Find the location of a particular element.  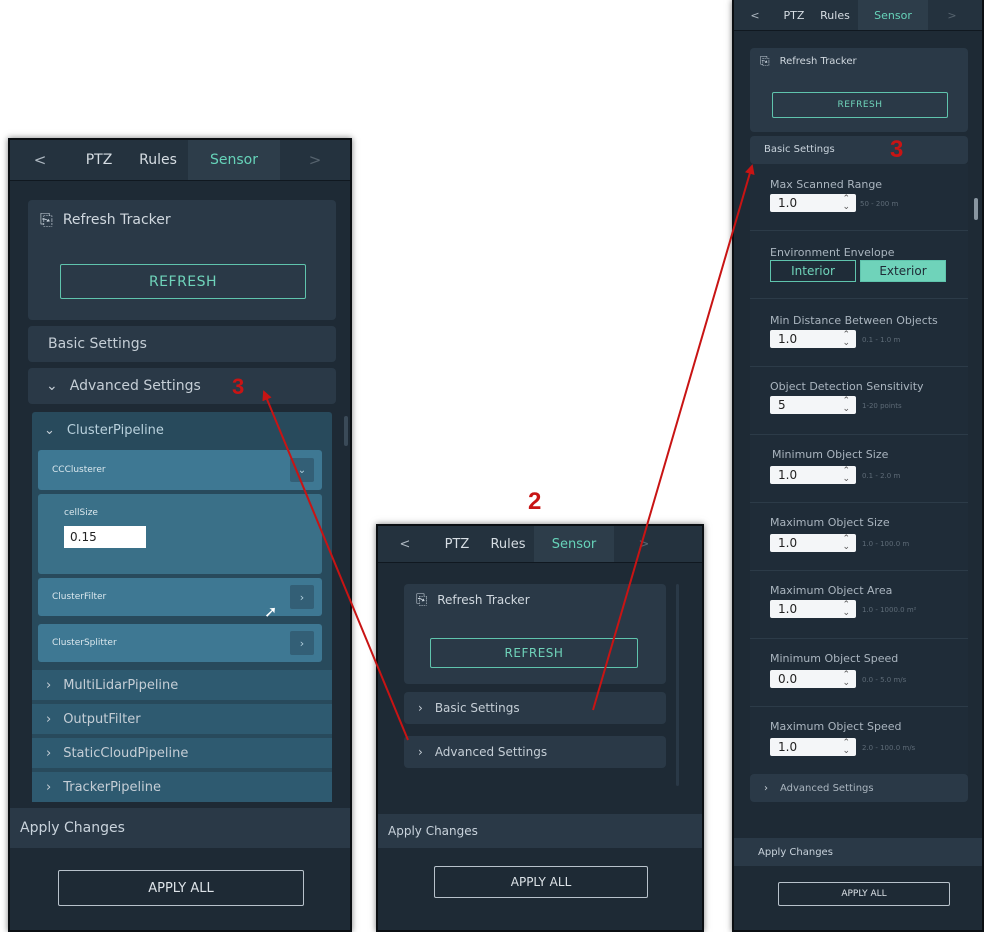

min-distance-input: 1.0 ⌃ ⌄ is located at coordinates (813, 339).